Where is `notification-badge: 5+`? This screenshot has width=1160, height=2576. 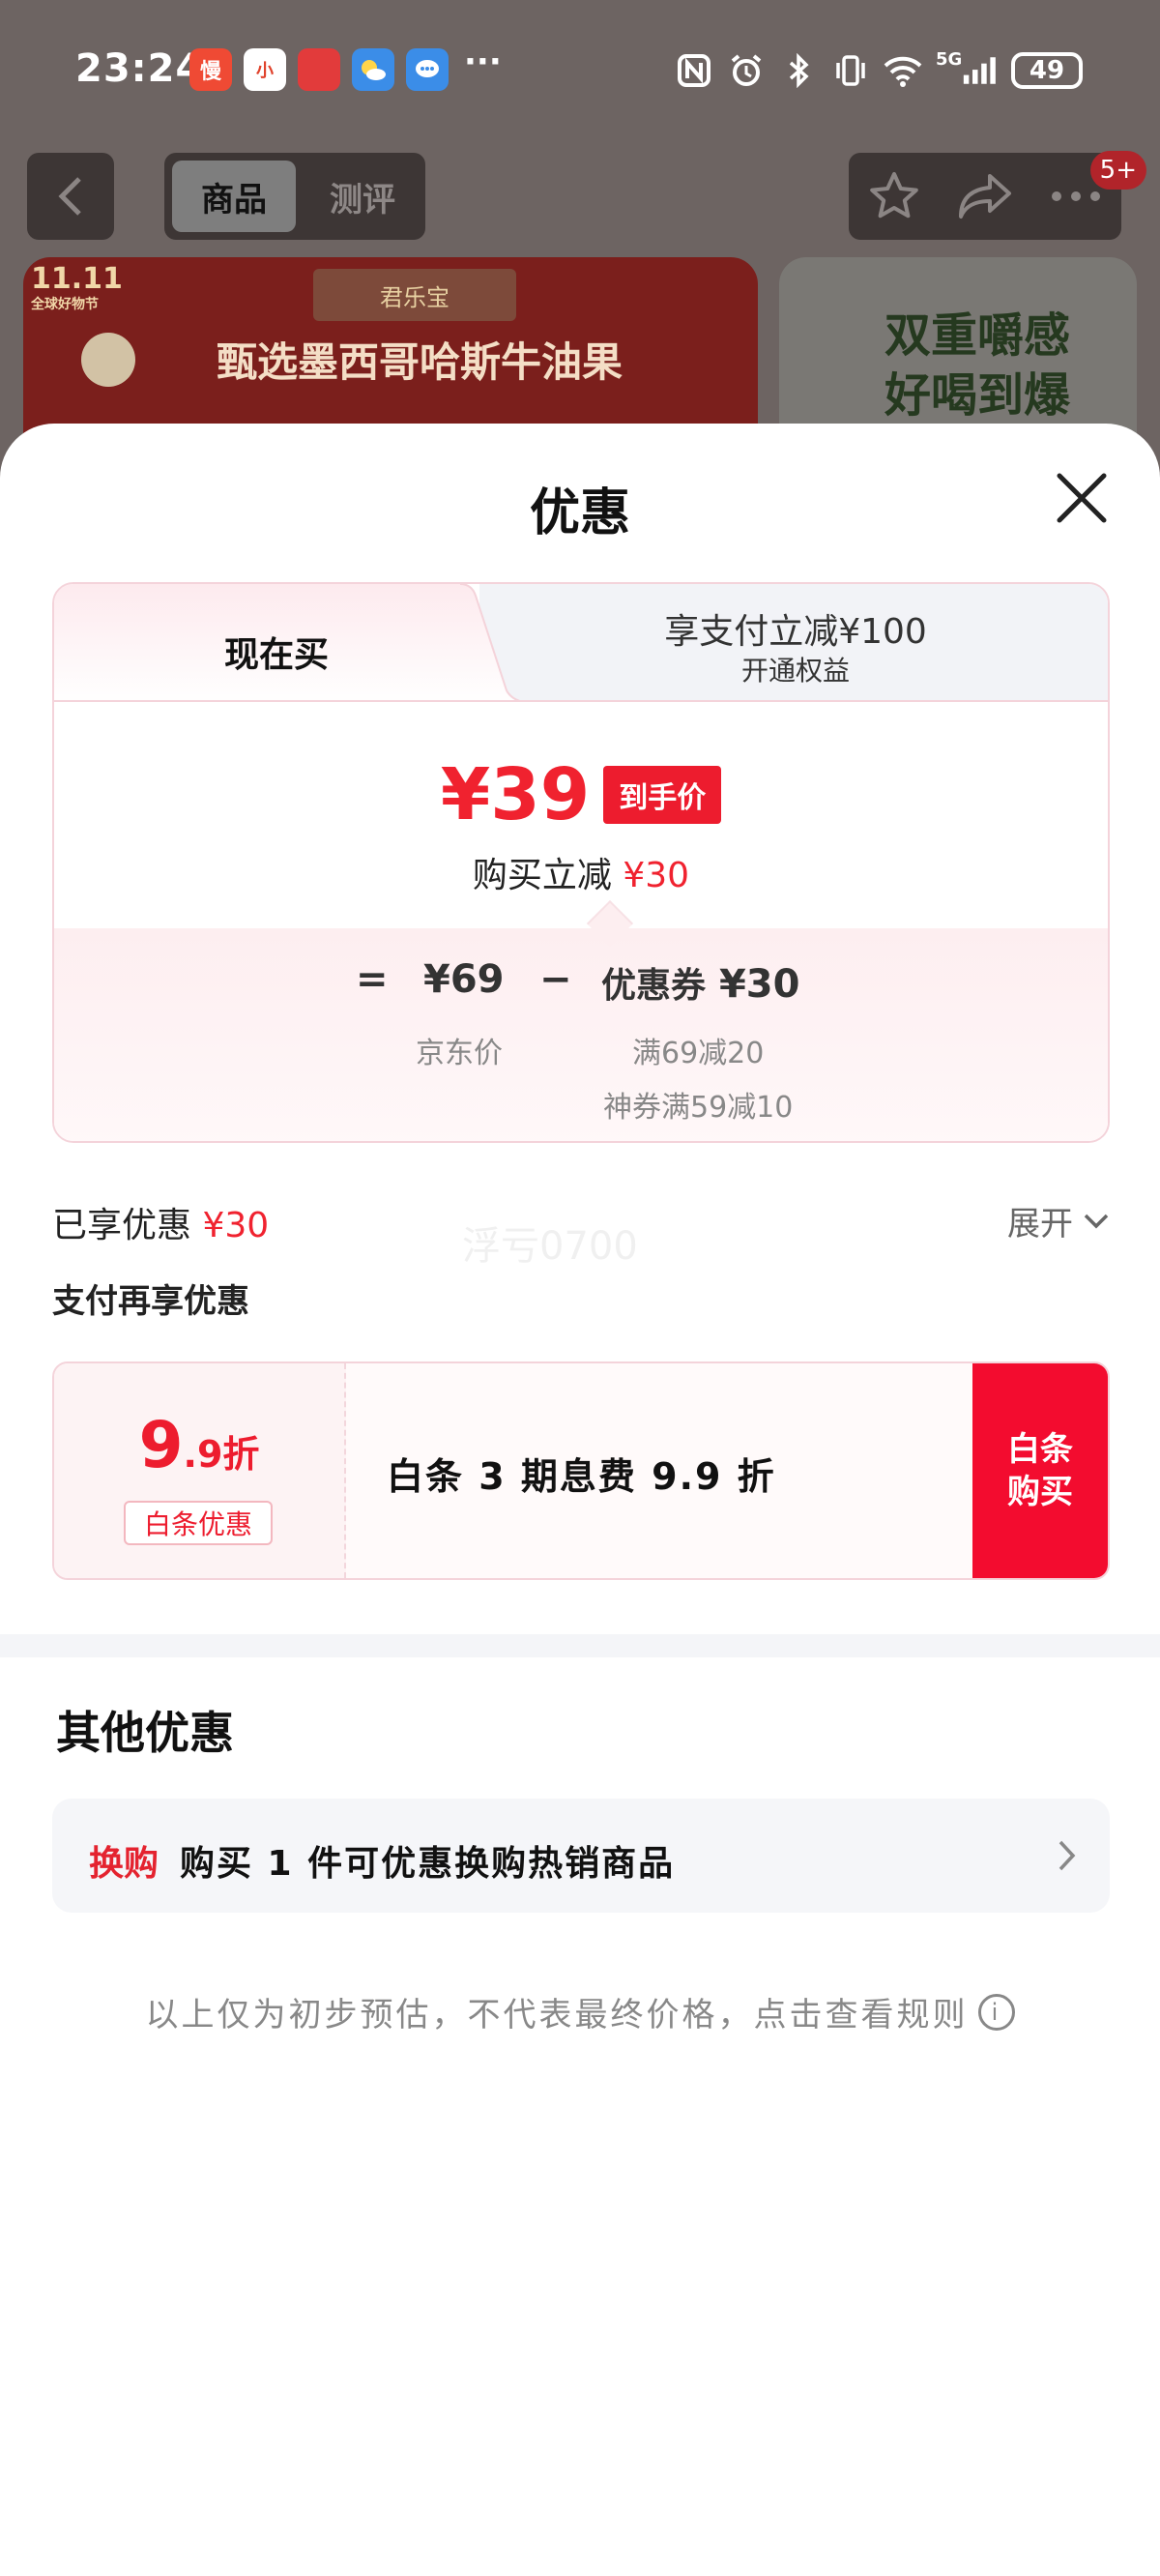 notification-badge: 5+ is located at coordinates (1117, 170).